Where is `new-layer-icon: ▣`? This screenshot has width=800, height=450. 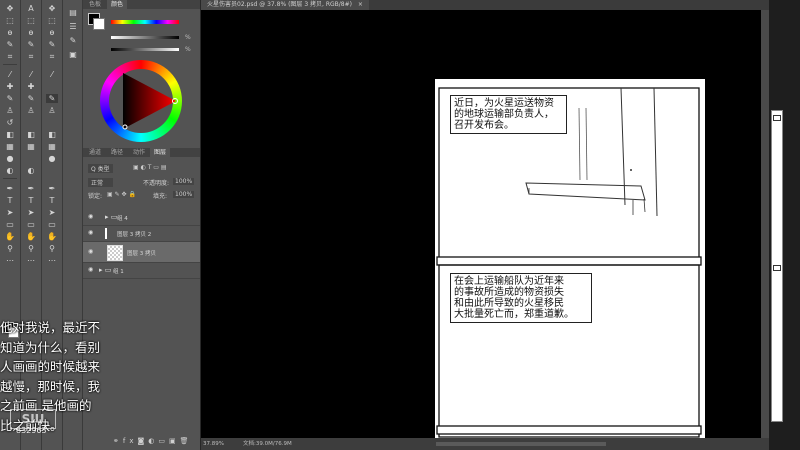
new-layer-icon: ▣ is located at coordinates (174, 441).